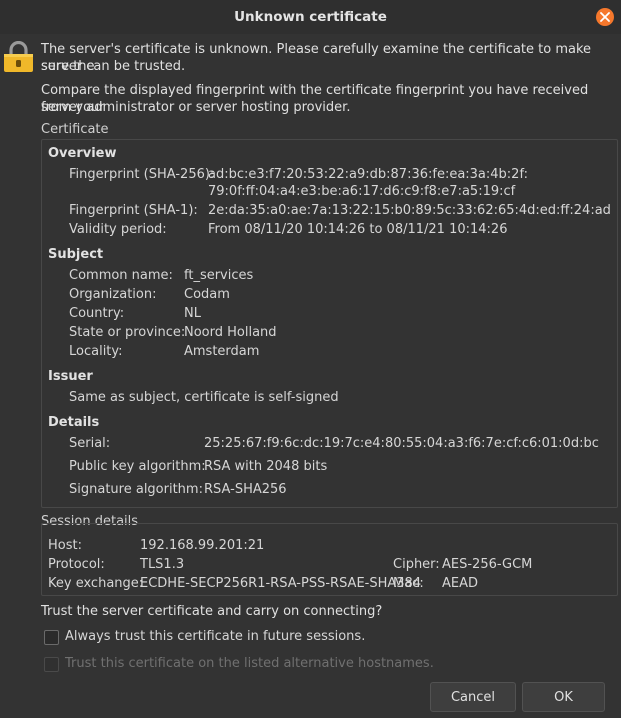  What do you see at coordinates (230, 332) in the screenshot?
I see `state-value: Noord Holland` at bounding box center [230, 332].